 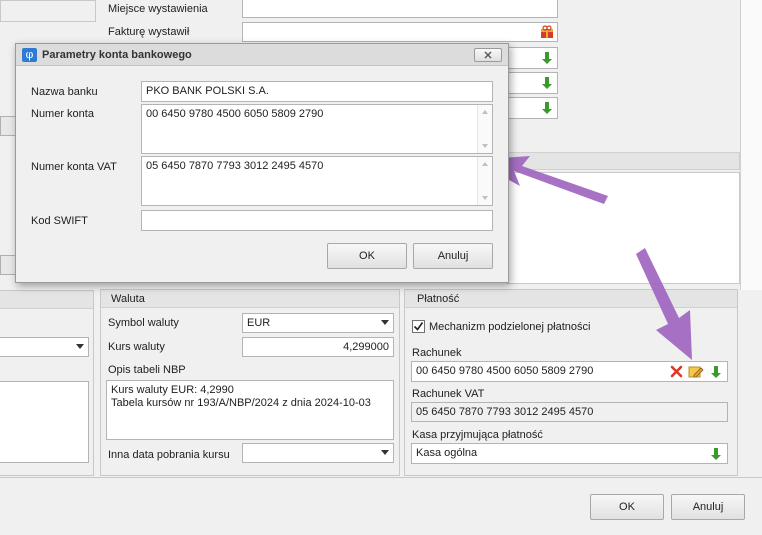 I want to click on dialog-title: Parametry konta bankowego, so click(x=117, y=55).